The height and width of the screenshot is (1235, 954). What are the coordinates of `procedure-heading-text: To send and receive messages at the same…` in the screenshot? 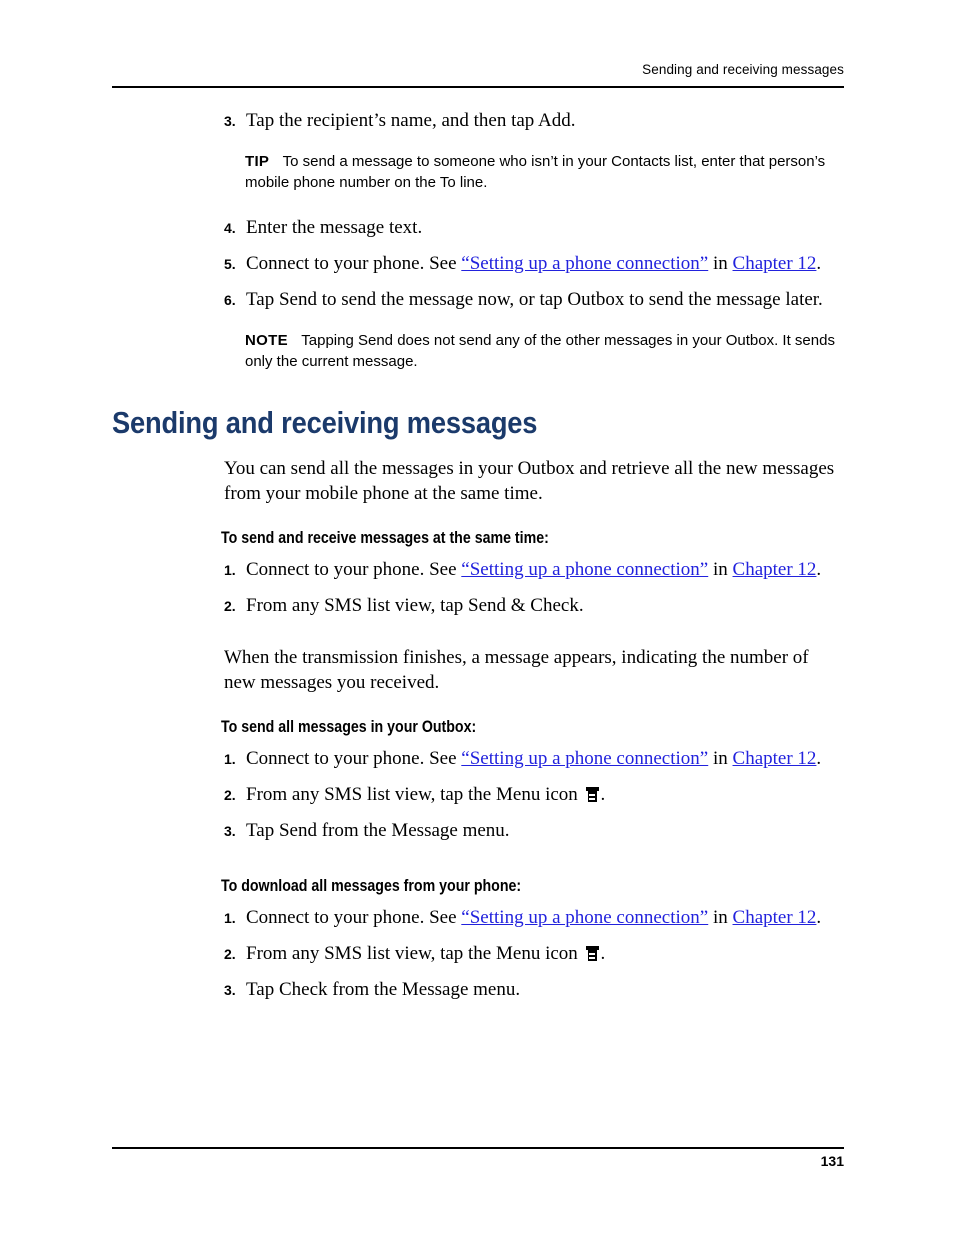 It's located at (385, 538).